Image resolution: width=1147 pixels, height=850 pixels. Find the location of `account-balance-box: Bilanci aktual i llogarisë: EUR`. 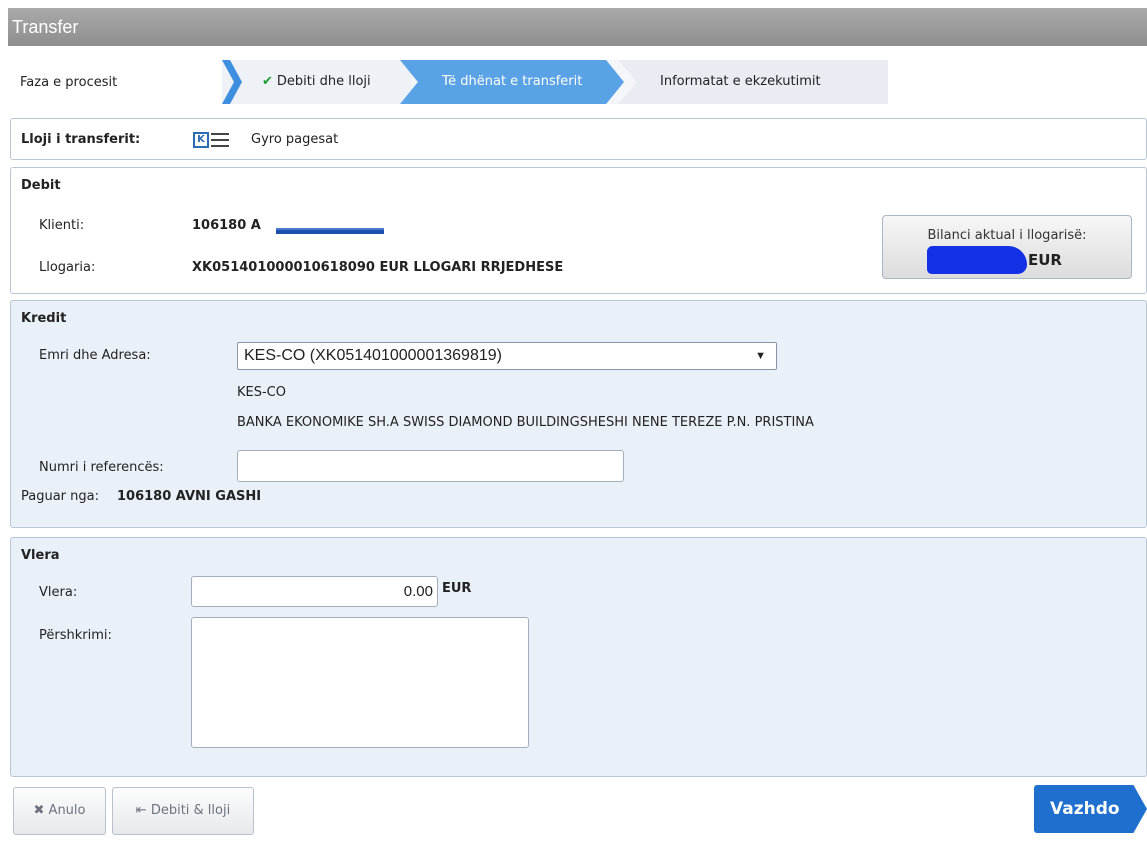

account-balance-box: Bilanci aktual i llogarisë: EUR is located at coordinates (1007, 247).